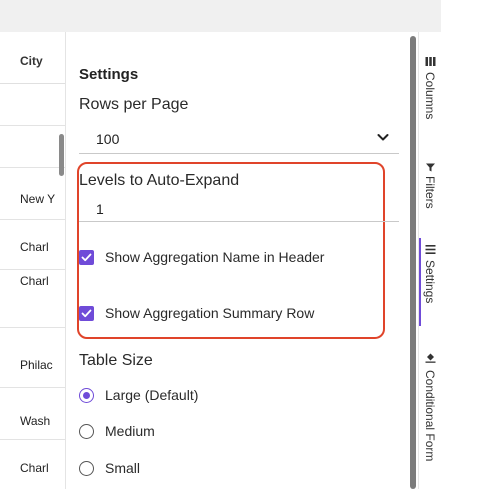  I want to click on tab-label: Conditional Form, so click(430, 416).